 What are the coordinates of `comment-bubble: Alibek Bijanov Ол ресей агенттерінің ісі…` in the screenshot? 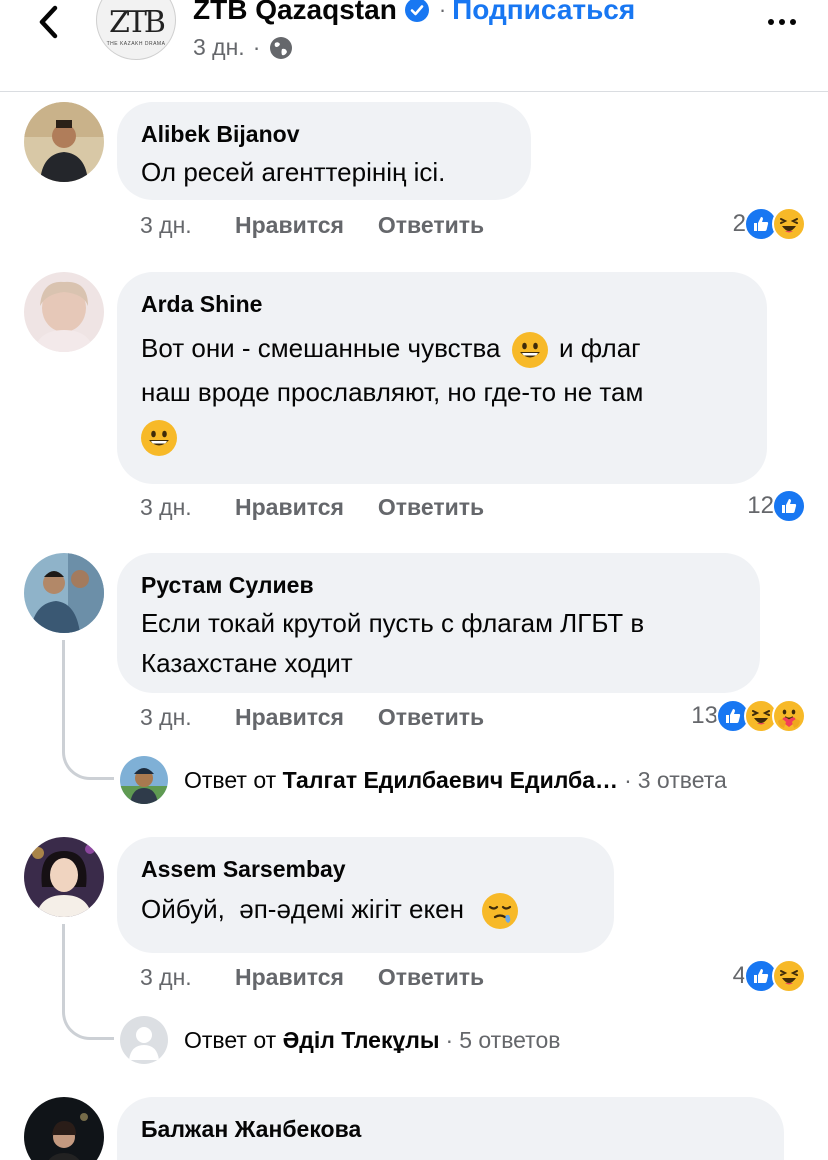 It's located at (324, 151).